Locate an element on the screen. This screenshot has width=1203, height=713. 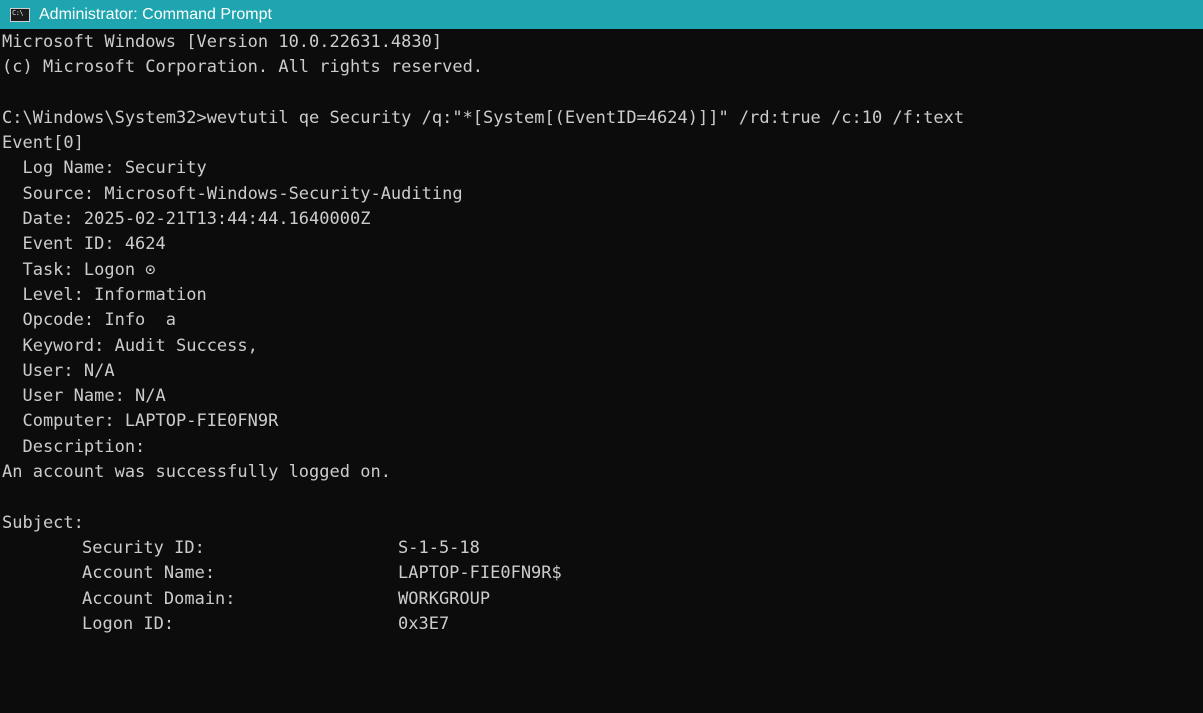
event-field-description: Description: is located at coordinates (74, 446).